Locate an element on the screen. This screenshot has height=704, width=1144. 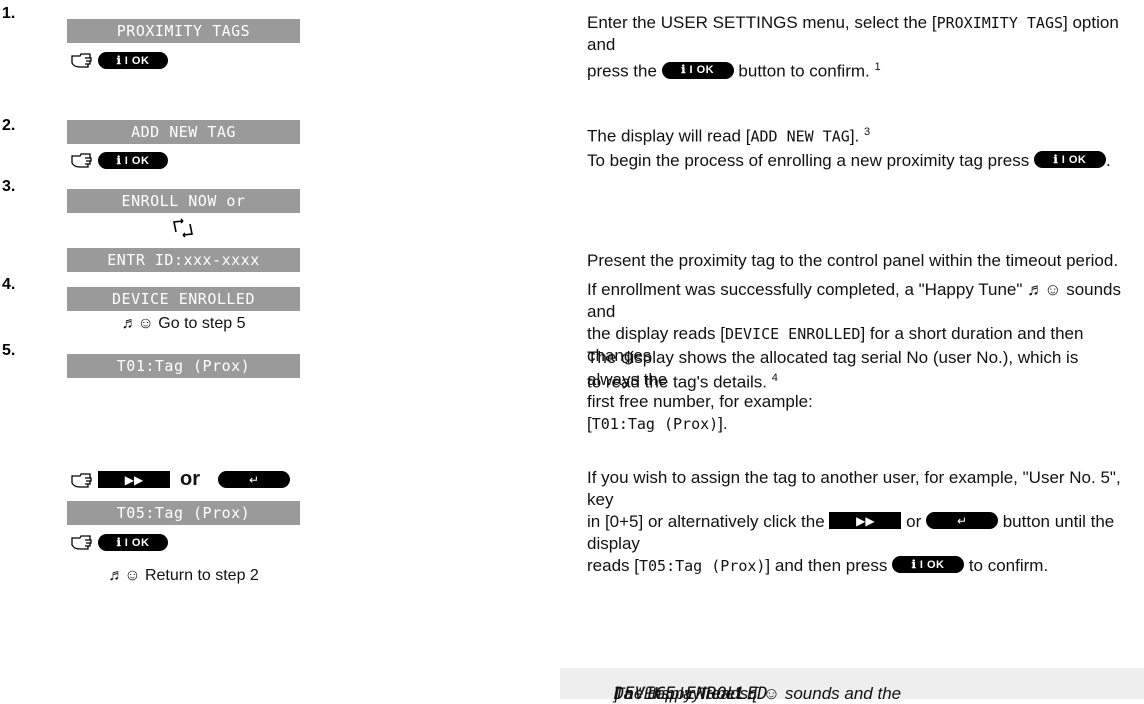
next-button: ▶▶ is located at coordinates (134, 479).